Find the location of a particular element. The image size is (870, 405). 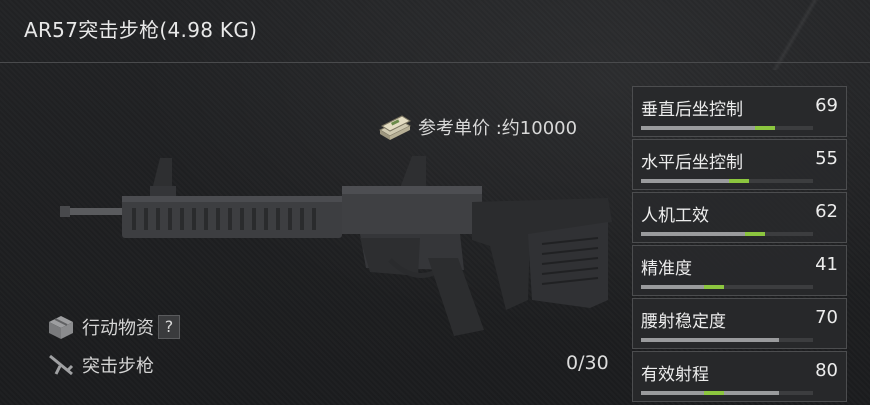

stat-label: 有效射程 is located at coordinates (675, 375).